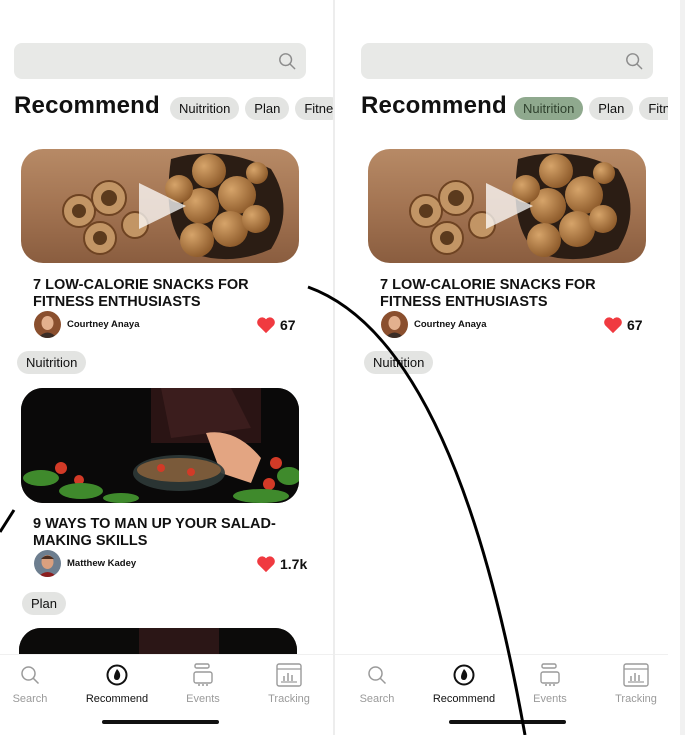 This screenshot has width=685, height=735. Describe the element at coordinates (682, 367) in the screenshot. I see `screen-edge` at that location.